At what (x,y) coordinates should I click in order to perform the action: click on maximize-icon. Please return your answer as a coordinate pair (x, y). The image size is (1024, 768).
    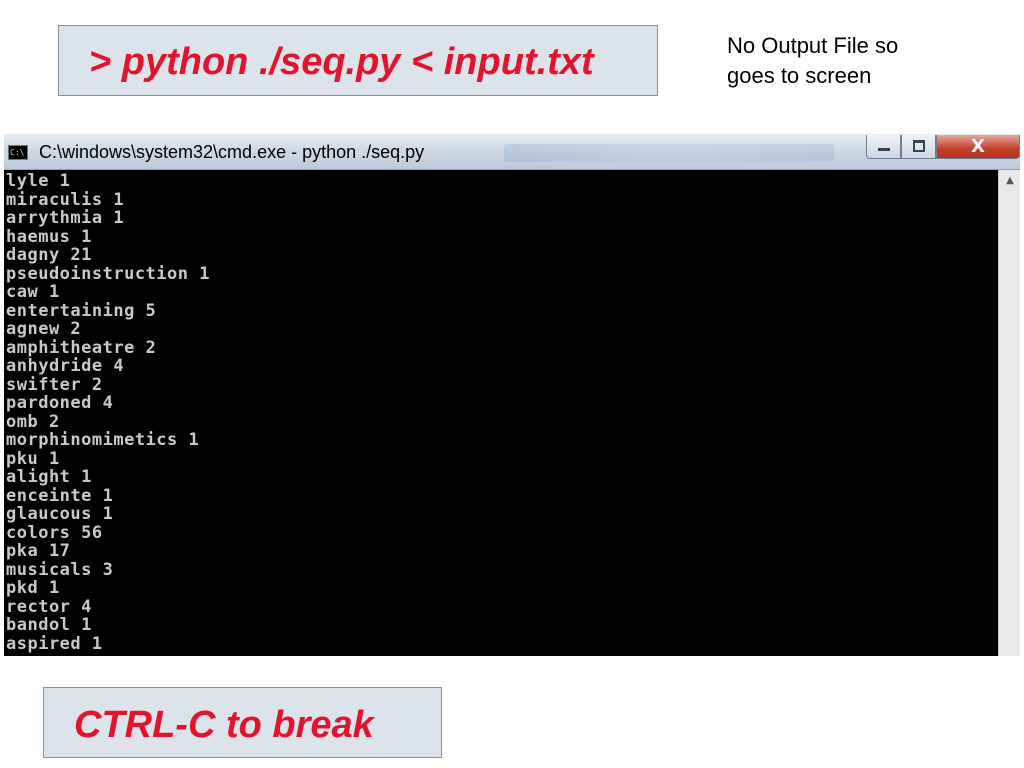
    Looking at the image, I should click on (919, 146).